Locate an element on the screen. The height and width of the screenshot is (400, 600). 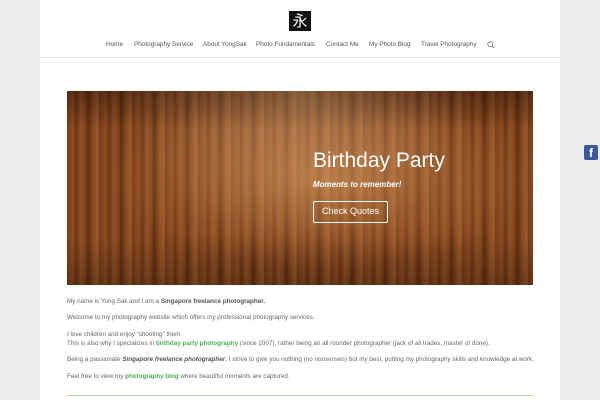
hero-subtitle: Moments to remember! is located at coordinates (357, 184).